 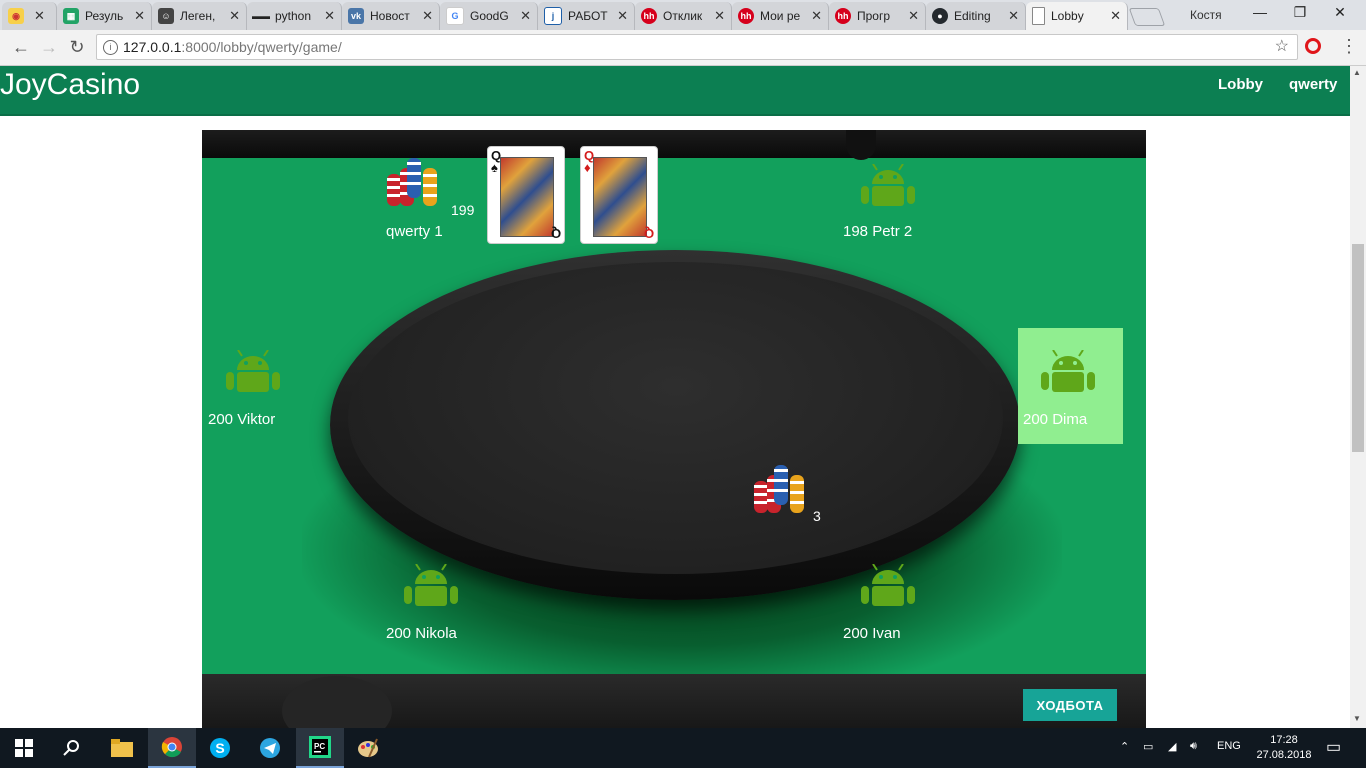 I want to click on pycharm-icon: PC, so click(x=320, y=748).